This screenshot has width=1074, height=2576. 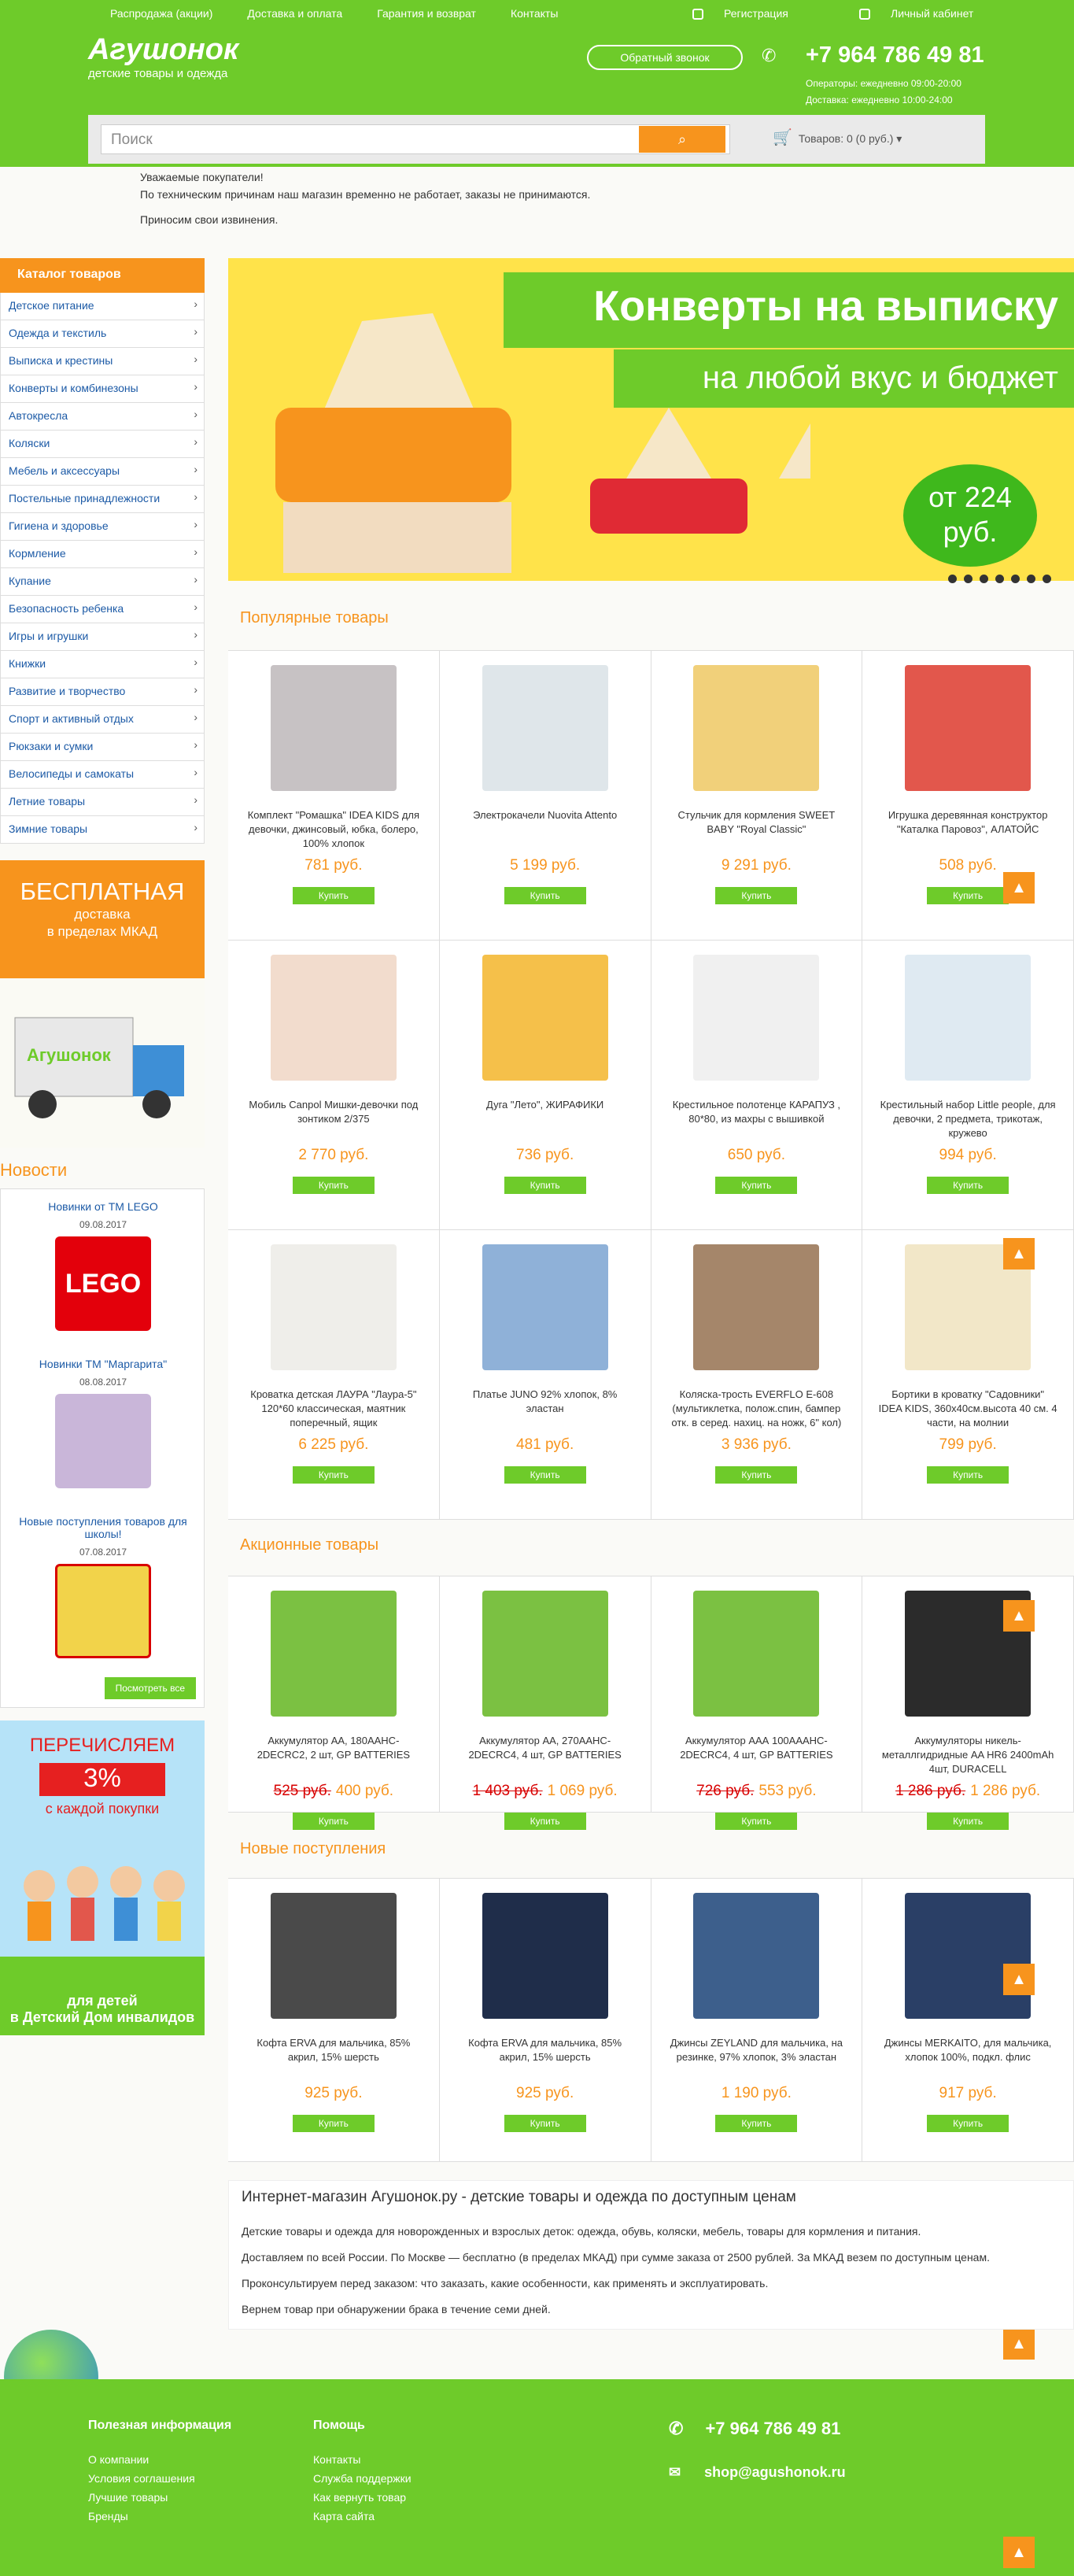 What do you see at coordinates (159, 2459) in the screenshot?
I see `footer-link: О компании` at bounding box center [159, 2459].